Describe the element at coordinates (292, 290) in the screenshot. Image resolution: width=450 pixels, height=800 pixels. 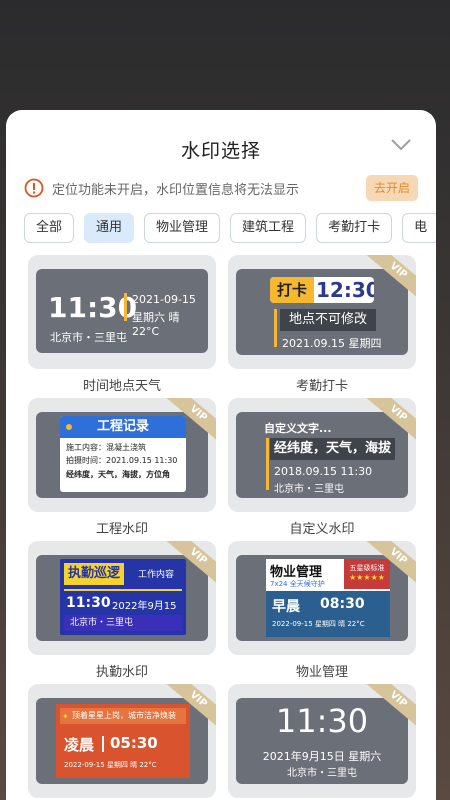
I see `punch-tag: 打卡` at that location.